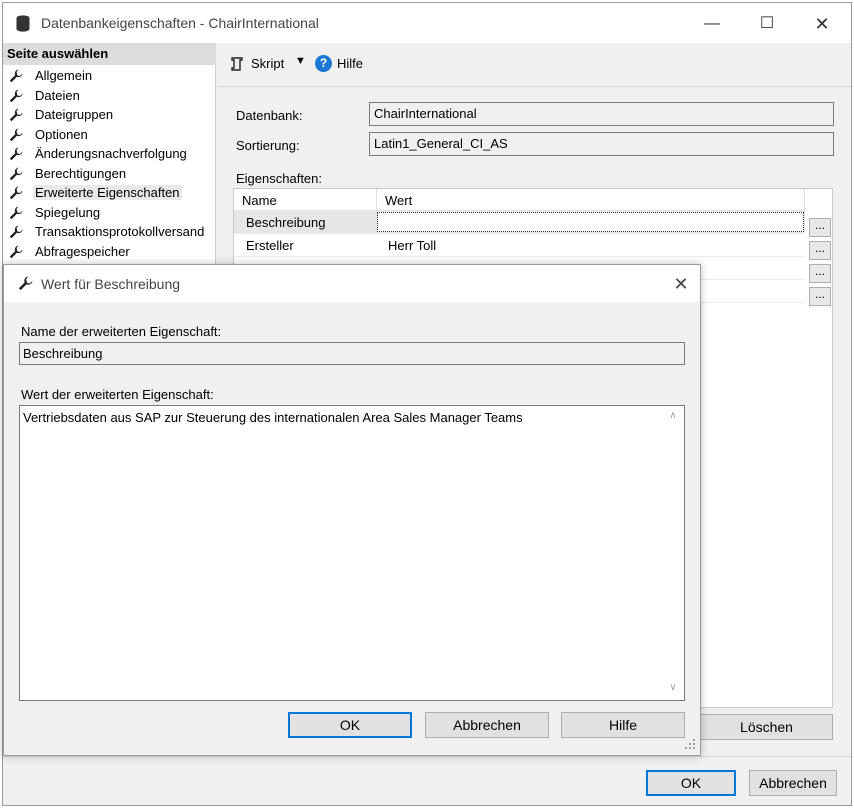  I want to click on dialog-help-button: Hilfe, so click(623, 725).